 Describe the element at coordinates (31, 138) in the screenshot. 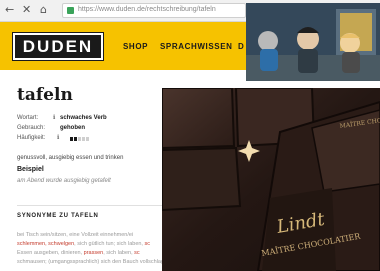

I see `haeufigkeit-label: Häufigkeit:` at that location.